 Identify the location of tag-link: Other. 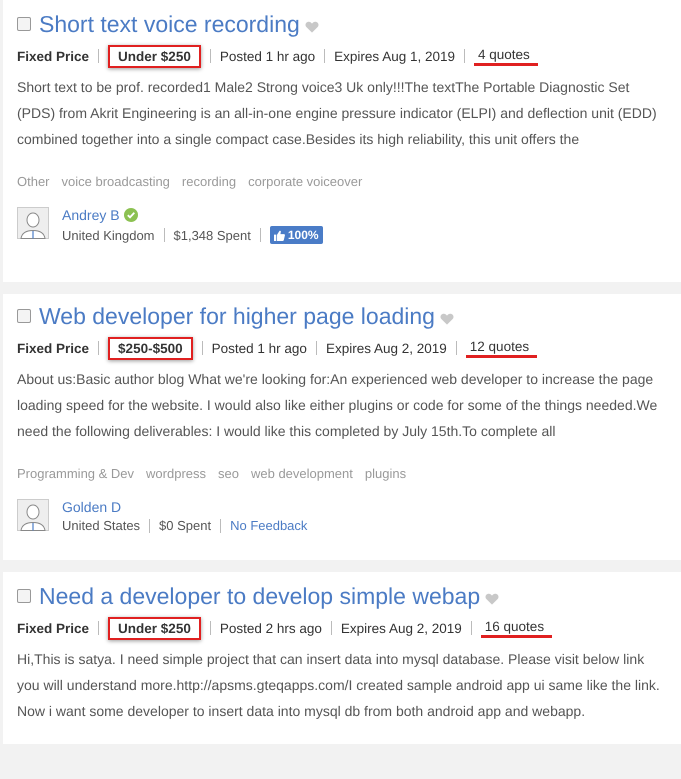
(33, 181).